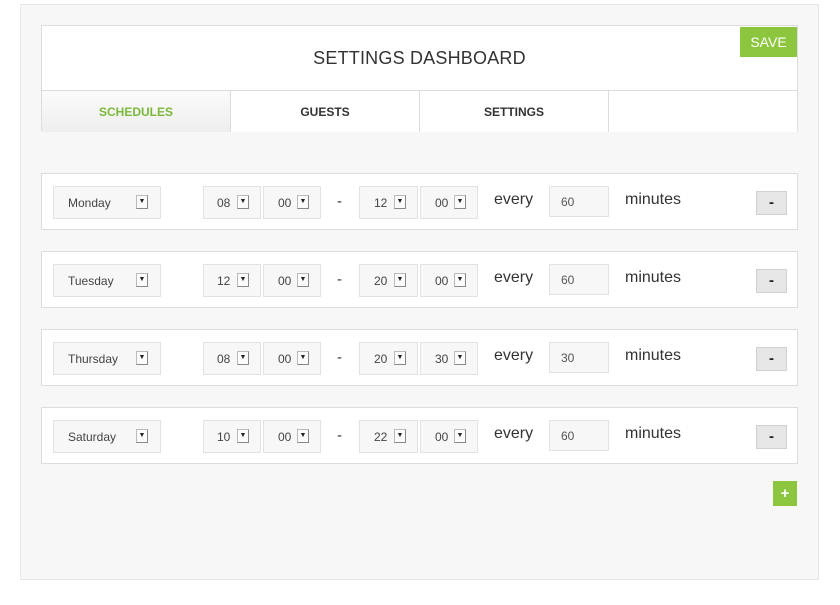 The height and width of the screenshot is (605, 840). What do you see at coordinates (224, 281) in the screenshot?
I see `start-hour-select-value: 12` at bounding box center [224, 281].